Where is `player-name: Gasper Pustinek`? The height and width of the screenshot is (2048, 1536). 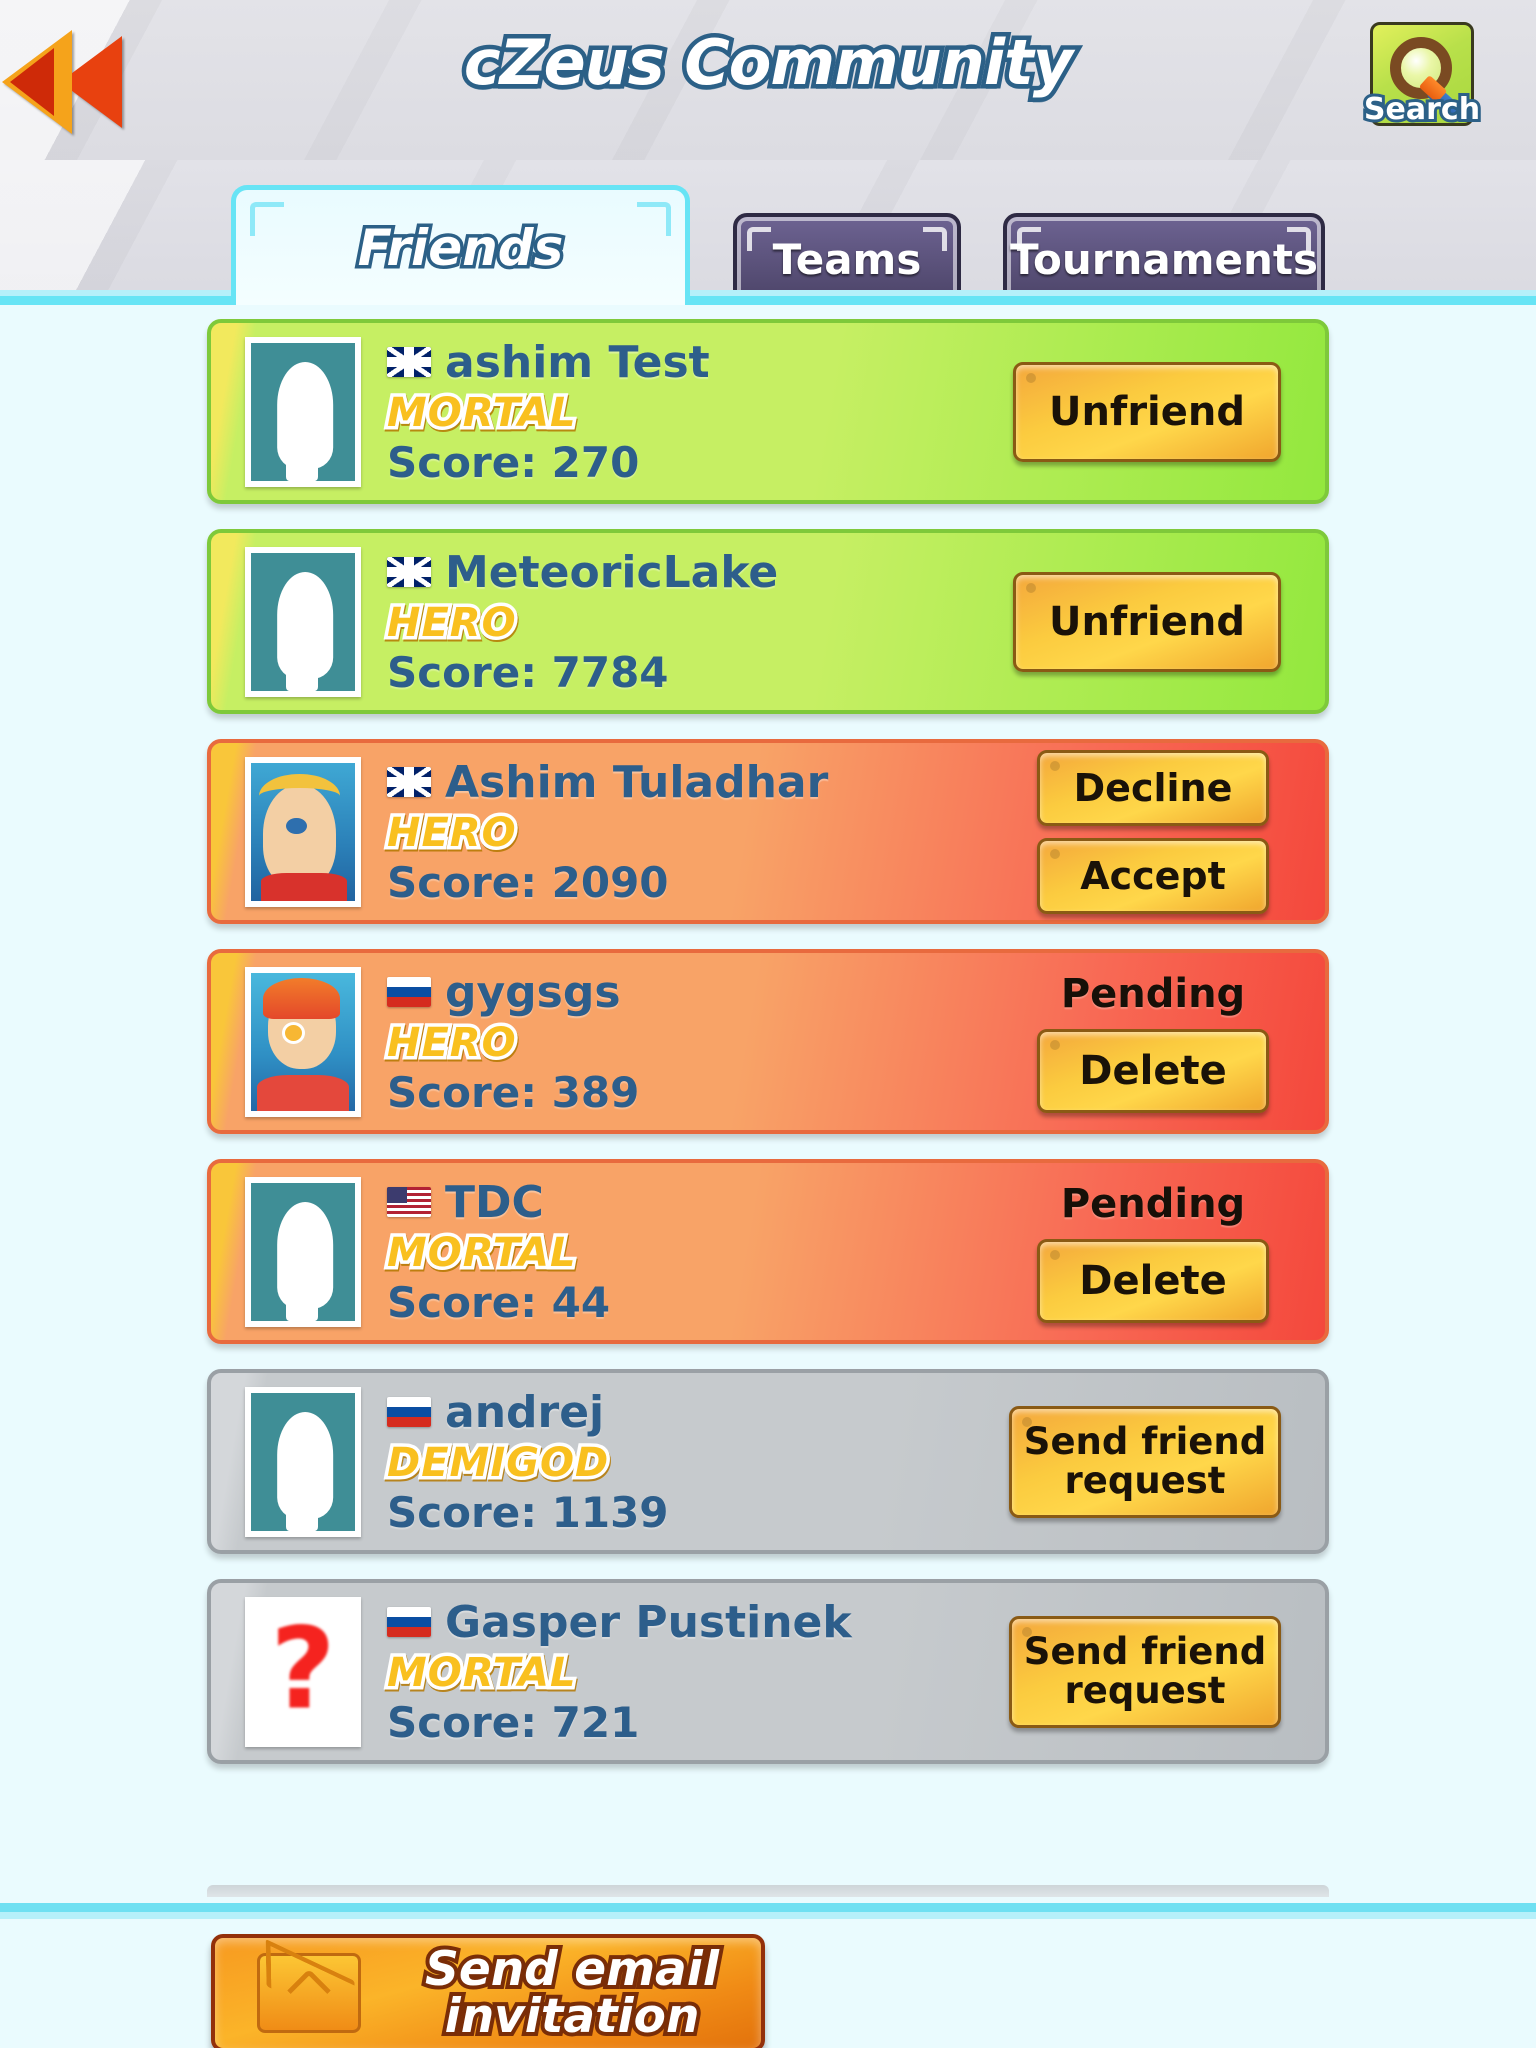 player-name: Gasper Pustinek is located at coordinates (648, 1622).